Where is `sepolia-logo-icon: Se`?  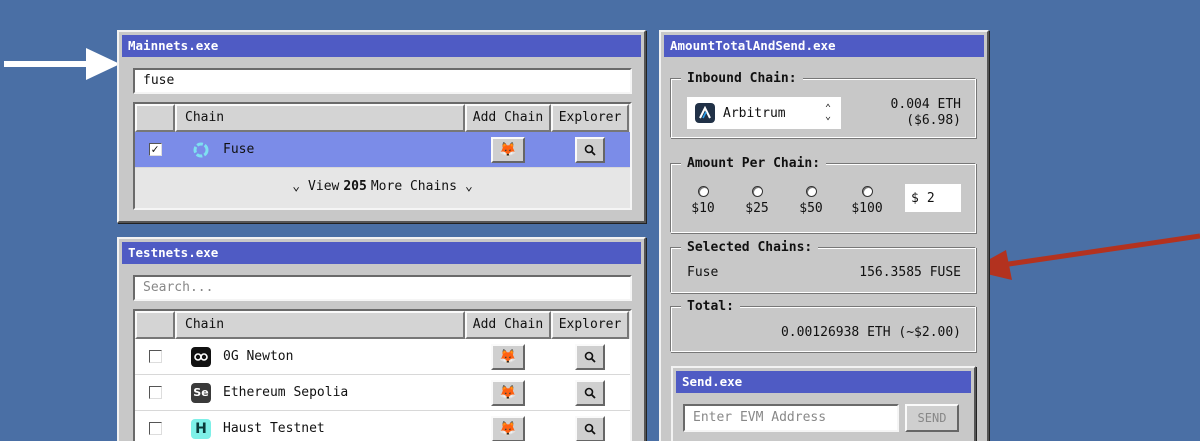 sepolia-logo-icon: Se is located at coordinates (201, 392).